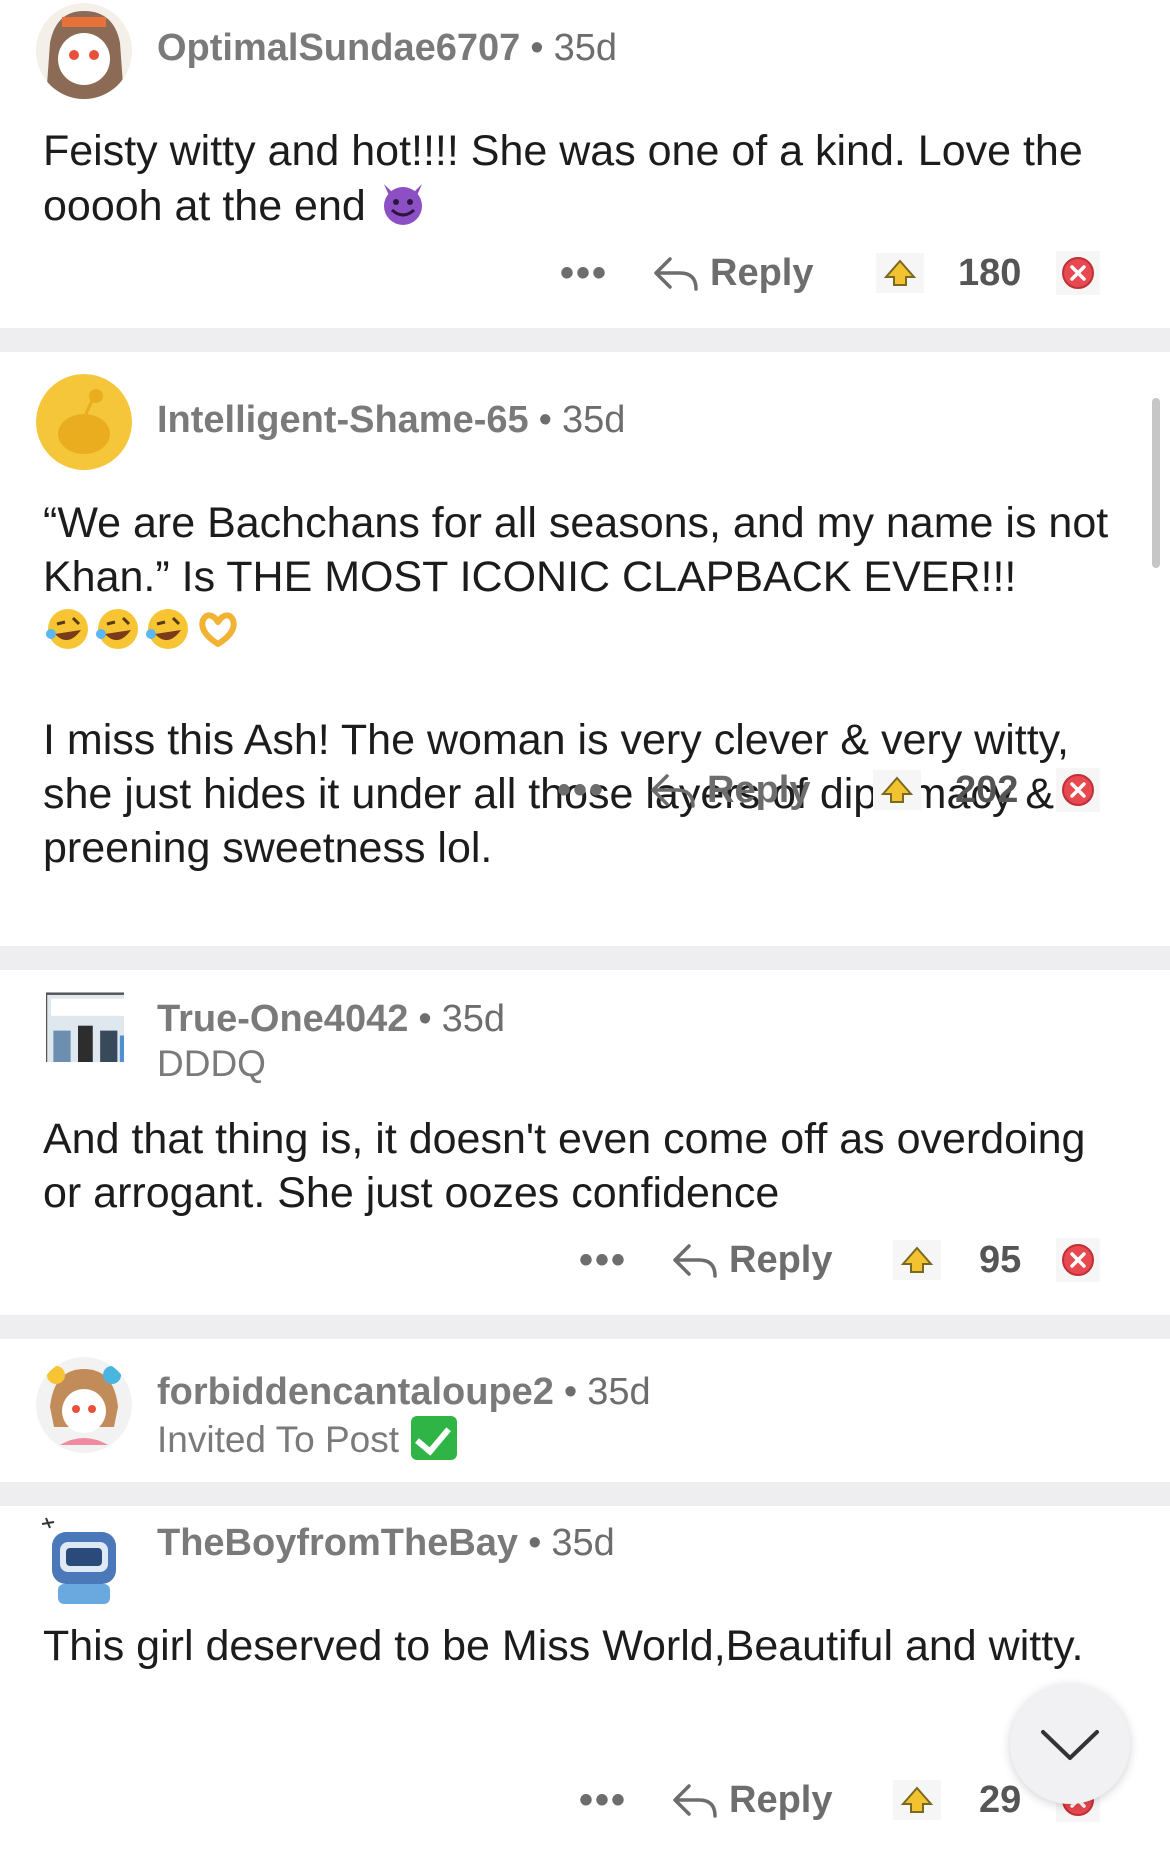  I want to click on username: True-One4042, so click(282, 1019).